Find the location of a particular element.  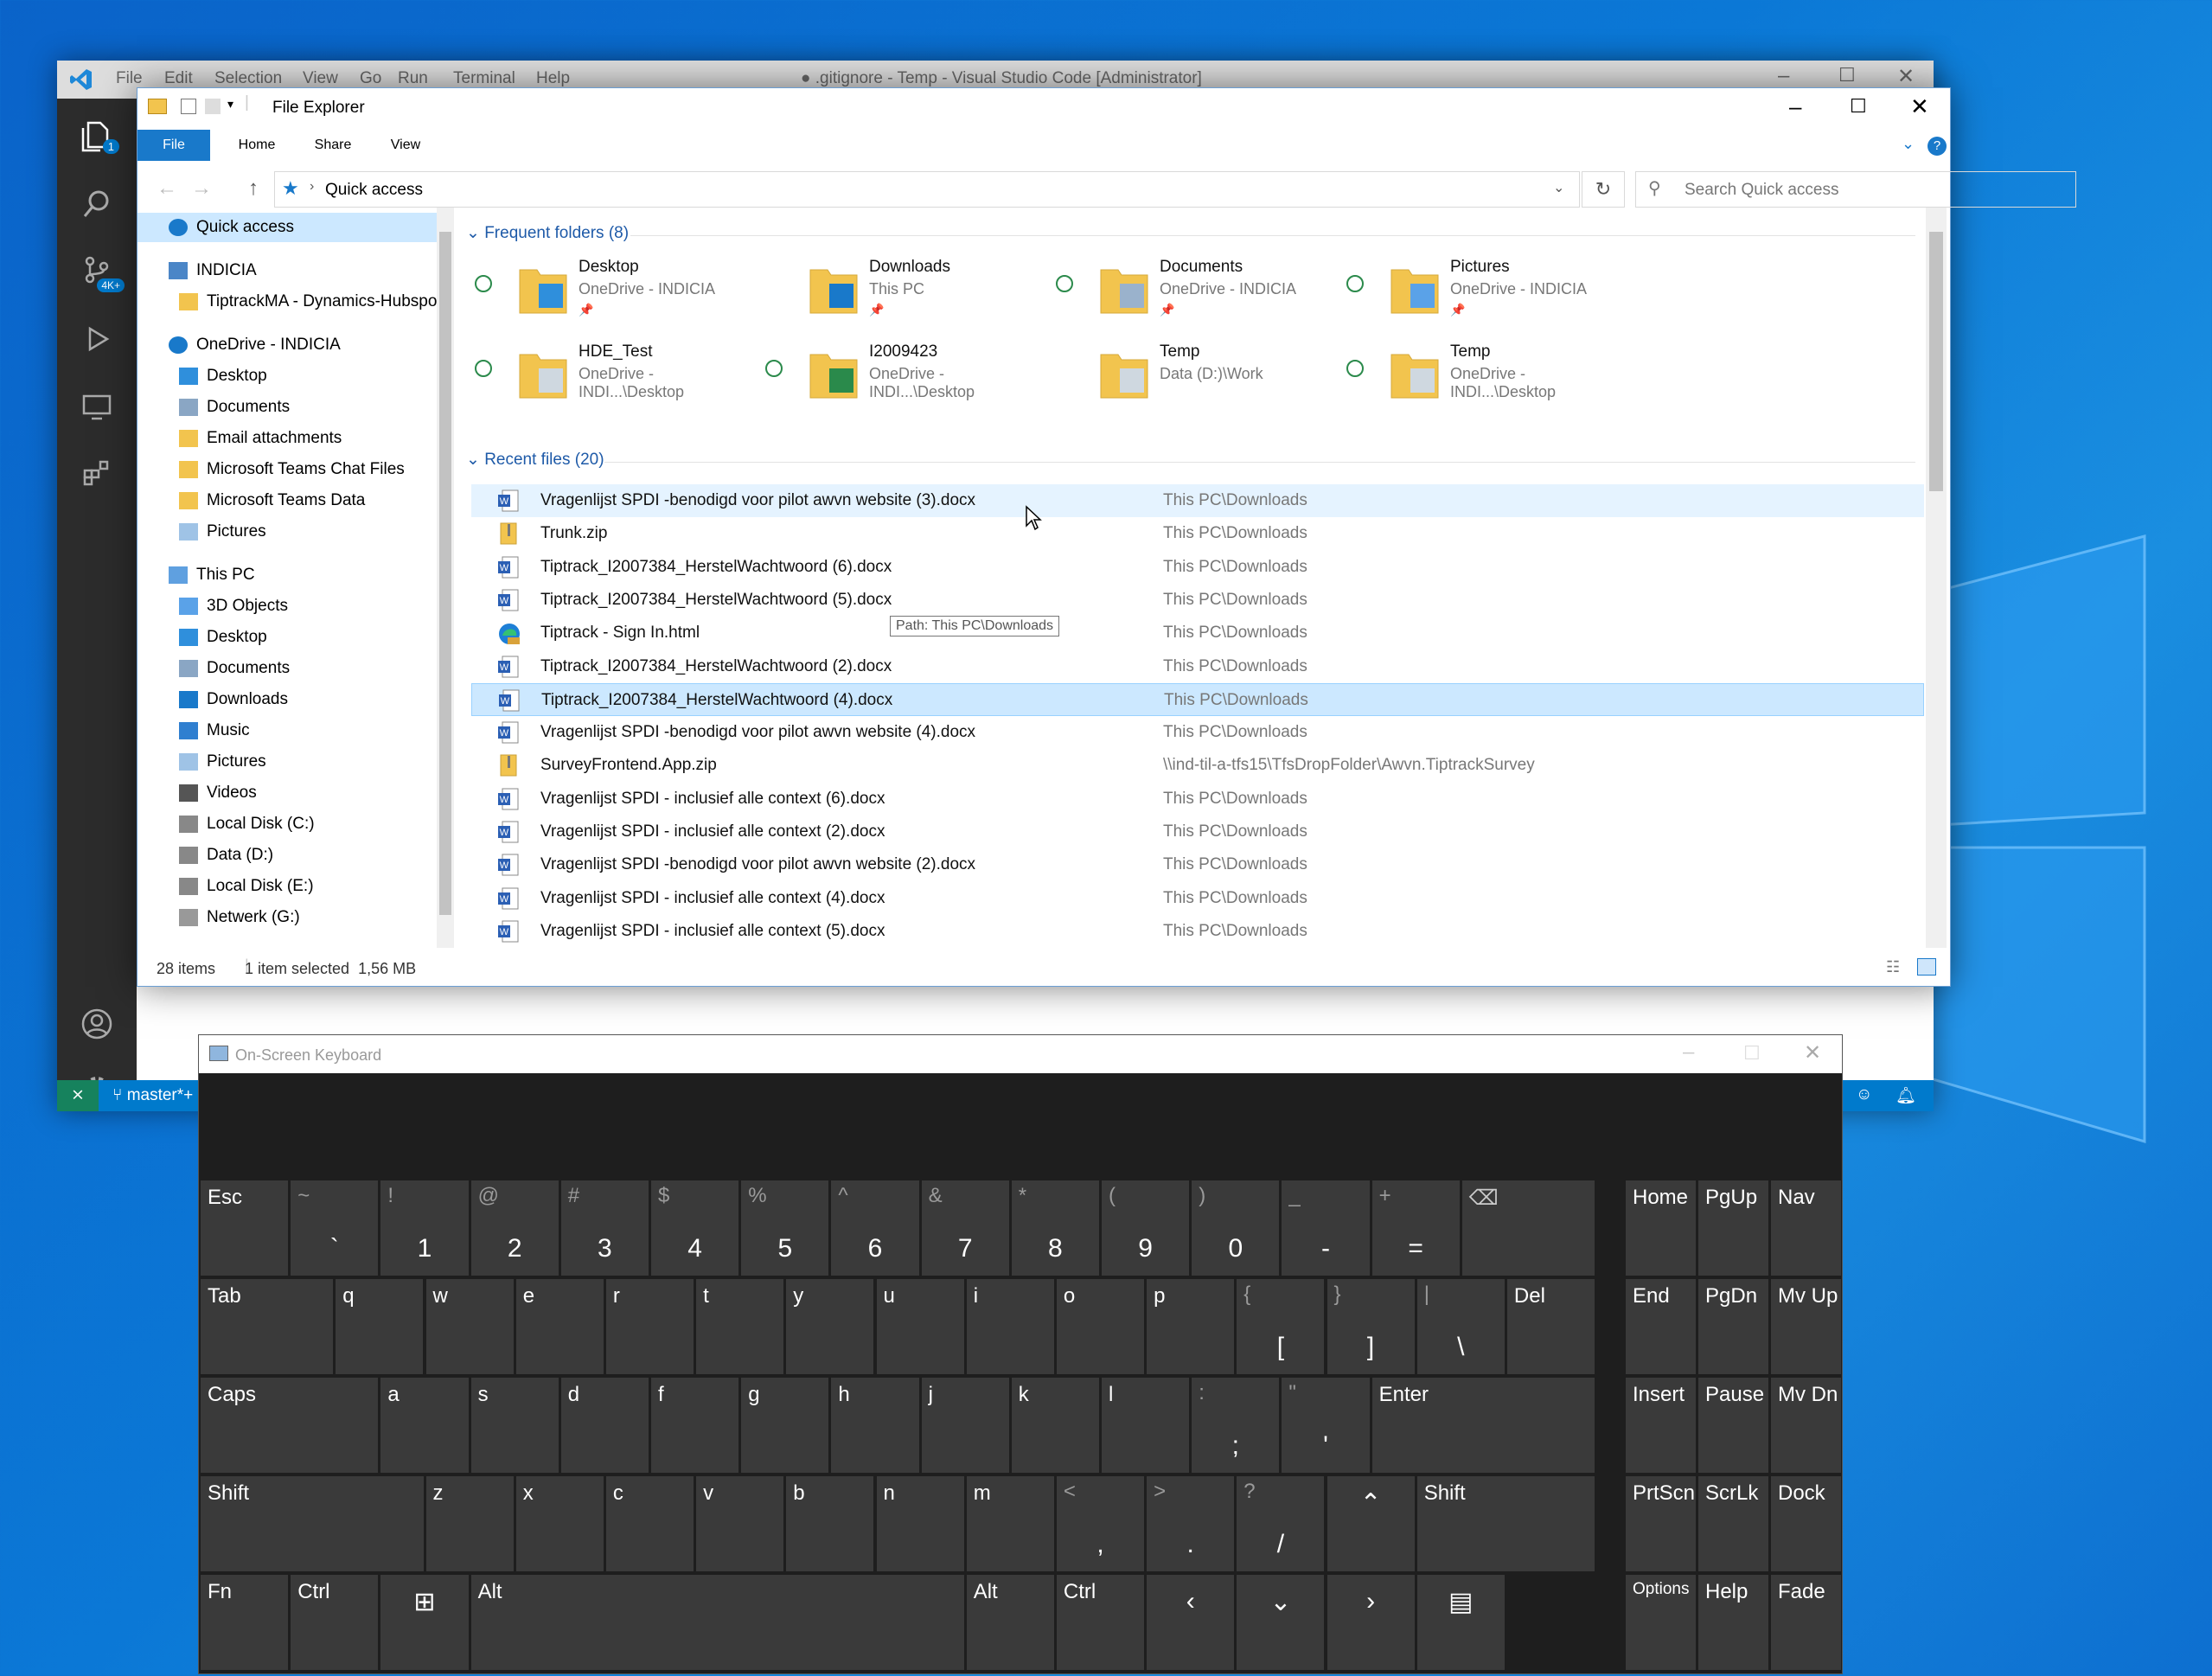

key-a: a is located at coordinates (424, 1425).